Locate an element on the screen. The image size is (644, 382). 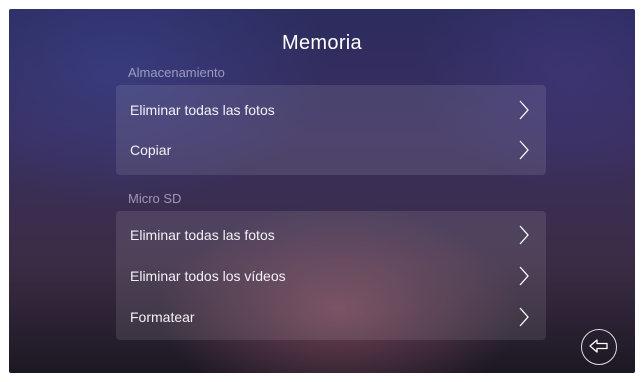
back-arrow-icon is located at coordinates (598, 346).